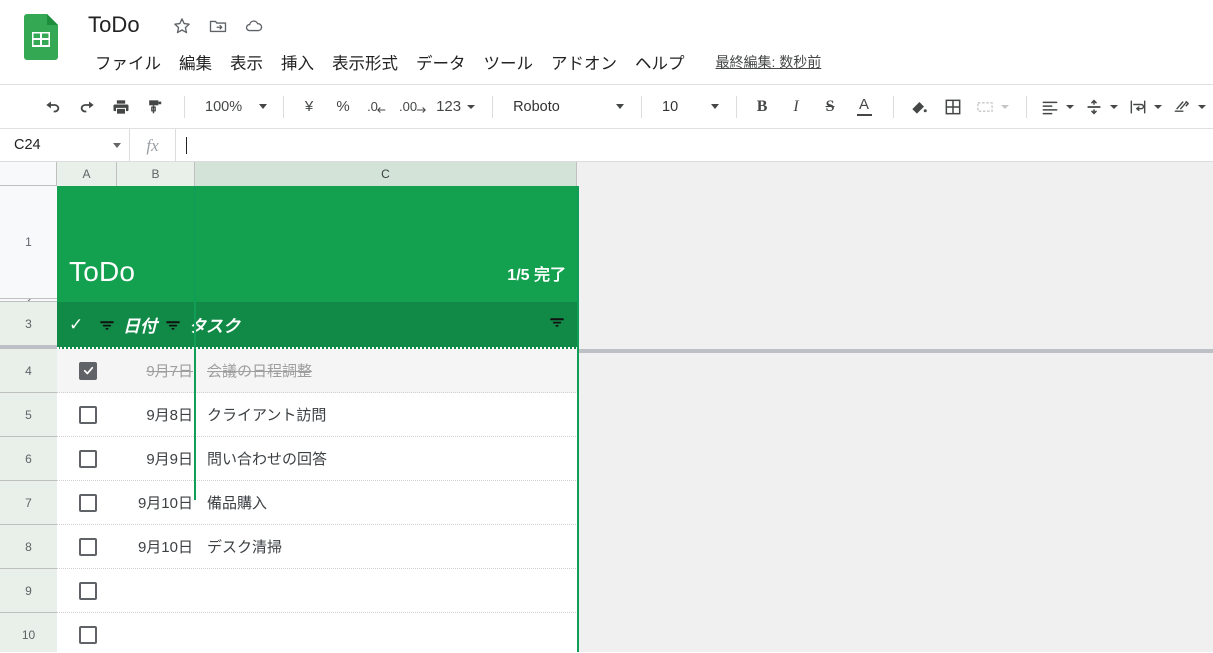  What do you see at coordinates (796, 107) in the screenshot?
I see `italic-button: I` at bounding box center [796, 107].